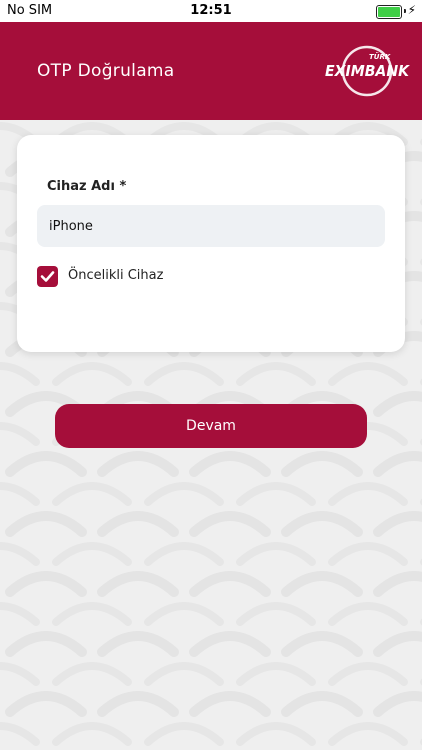 The width and height of the screenshot is (422, 750). I want to click on bolt-icon: ⚡, so click(411, 10).